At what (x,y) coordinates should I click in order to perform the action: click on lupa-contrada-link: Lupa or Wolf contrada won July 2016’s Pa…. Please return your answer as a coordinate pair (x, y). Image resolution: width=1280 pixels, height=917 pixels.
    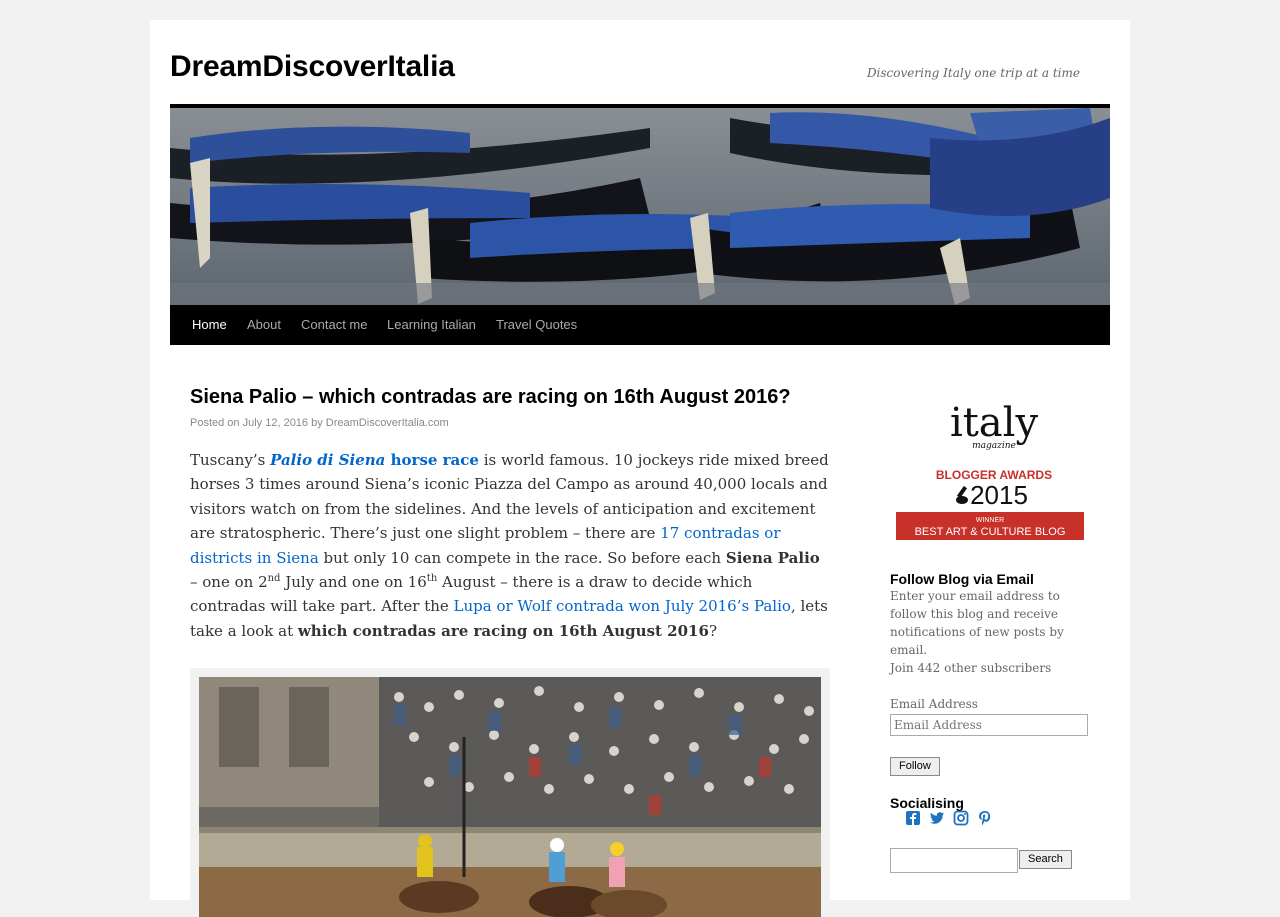
    Looking at the image, I should click on (622, 606).